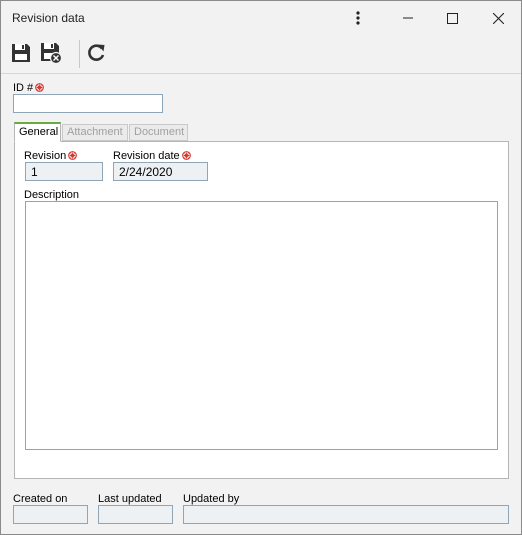  What do you see at coordinates (37, 132) in the screenshot?
I see `tab-general: General` at bounding box center [37, 132].